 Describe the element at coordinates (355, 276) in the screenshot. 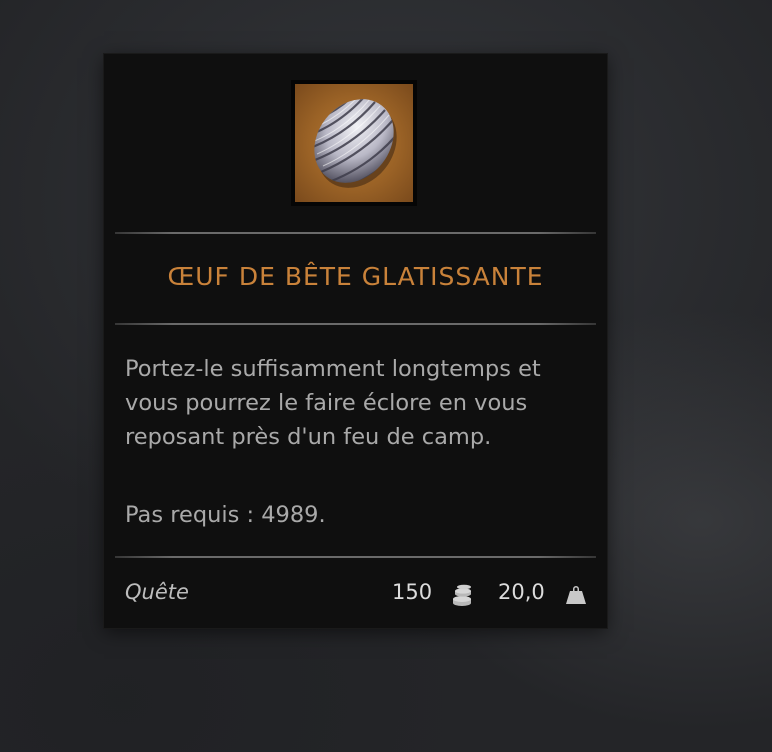

I see `item-name: ŒUF DE BÊTE GLATISSANTE` at that location.